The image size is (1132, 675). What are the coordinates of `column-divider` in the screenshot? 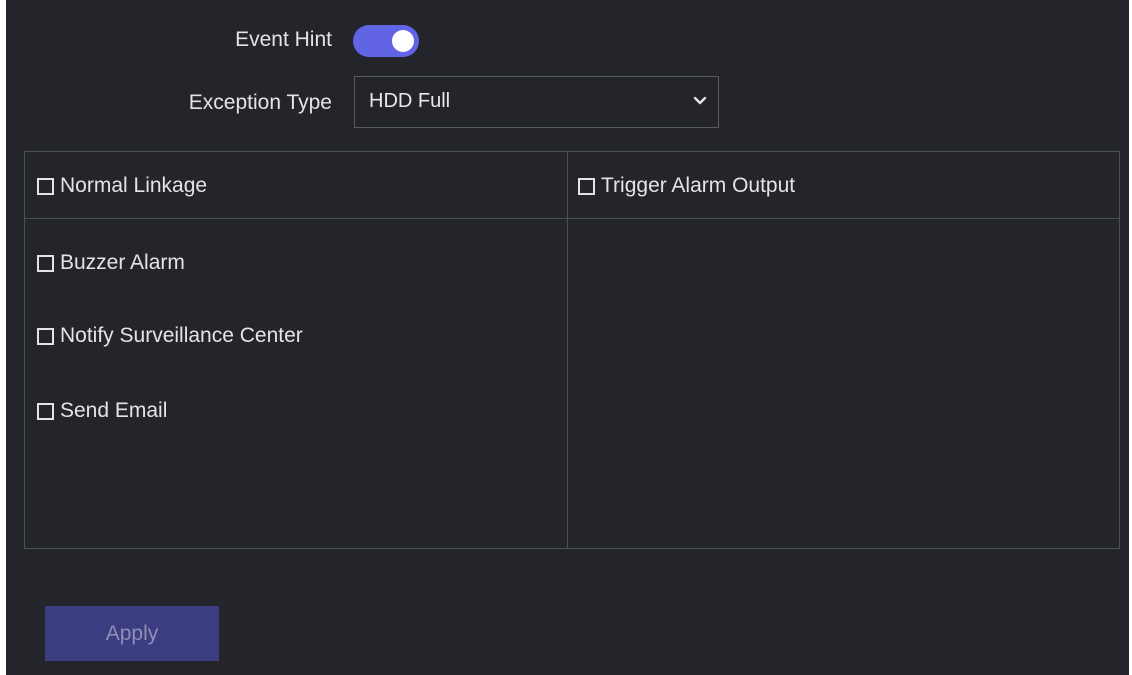 It's located at (567, 350).